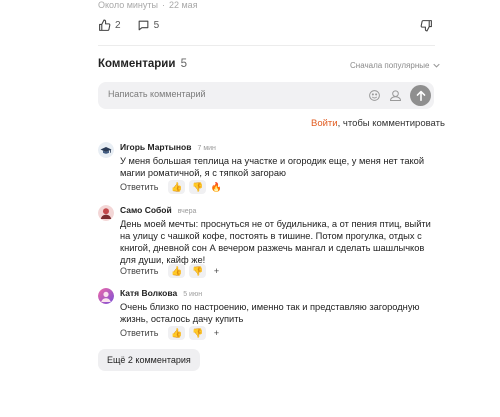  Describe the element at coordinates (104, 25) in the screenshot. I see `thumbs-up-icon` at that location.